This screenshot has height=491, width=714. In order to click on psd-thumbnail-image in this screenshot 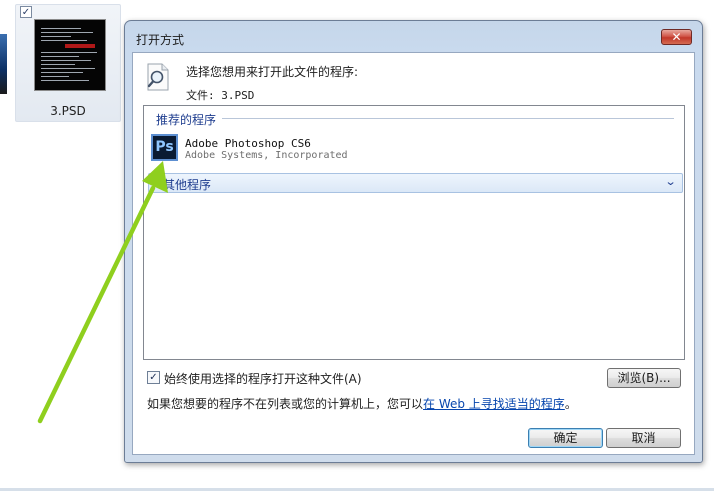, I will do `click(70, 55)`.